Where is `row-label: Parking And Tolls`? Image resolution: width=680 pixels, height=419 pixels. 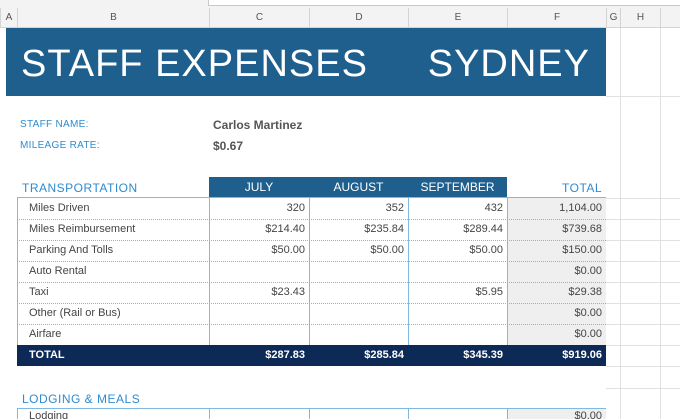
row-label: Parking And Tolls is located at coordinates (71, 250).